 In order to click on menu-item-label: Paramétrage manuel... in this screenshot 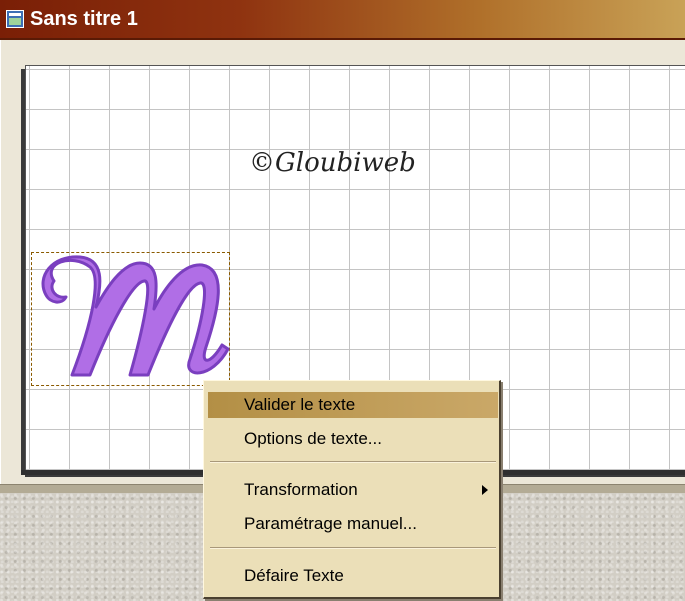, I will do `click(330, 523)`.